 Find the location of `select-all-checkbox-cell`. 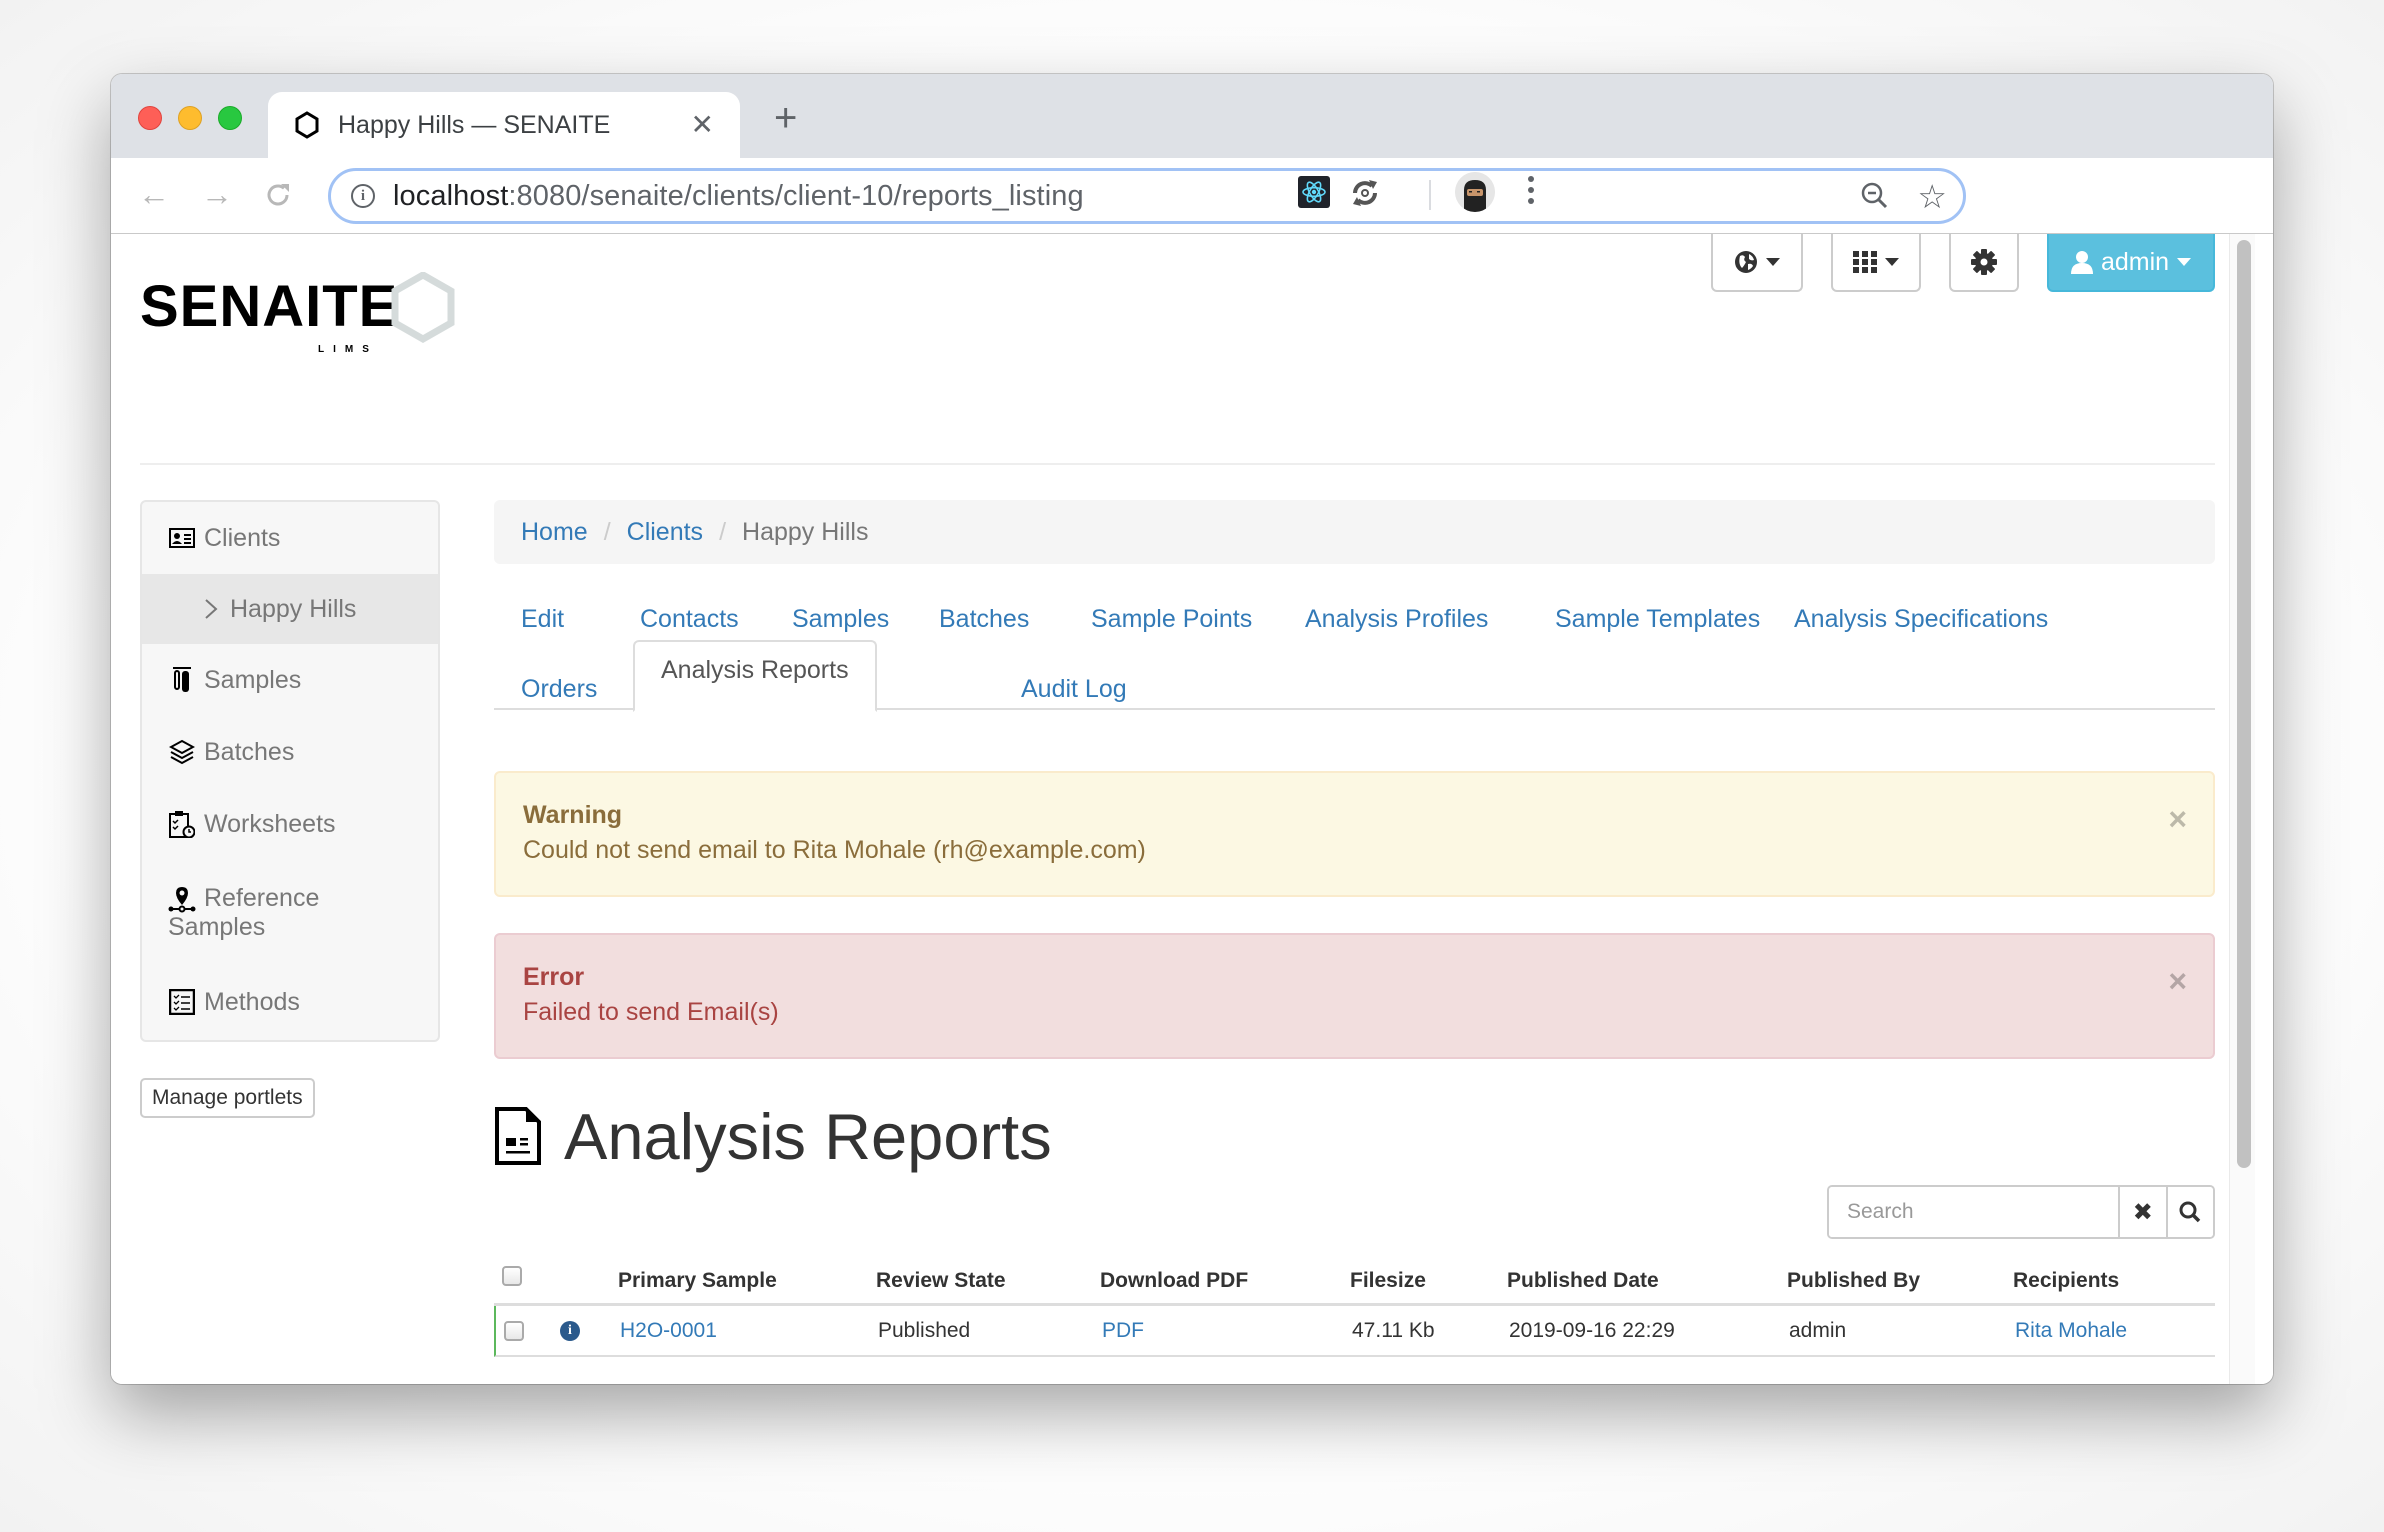

select-all-checkbox-cell is located at coordinates (512, 1280).